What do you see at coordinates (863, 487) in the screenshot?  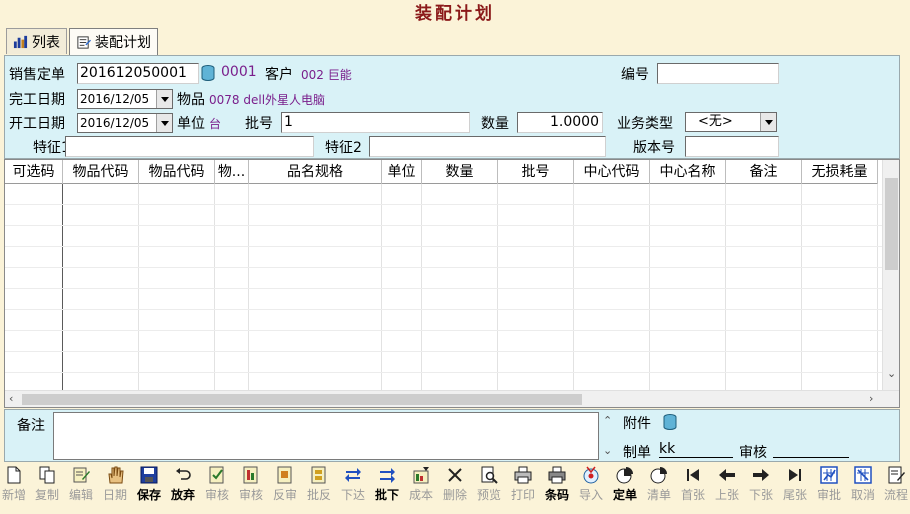 I see `cancel-button: 取消` at bounding box center [863, 487].